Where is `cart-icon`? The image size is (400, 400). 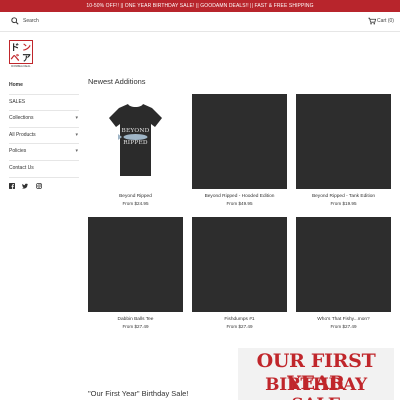
cart-icon is located at coordinates (372, 21).